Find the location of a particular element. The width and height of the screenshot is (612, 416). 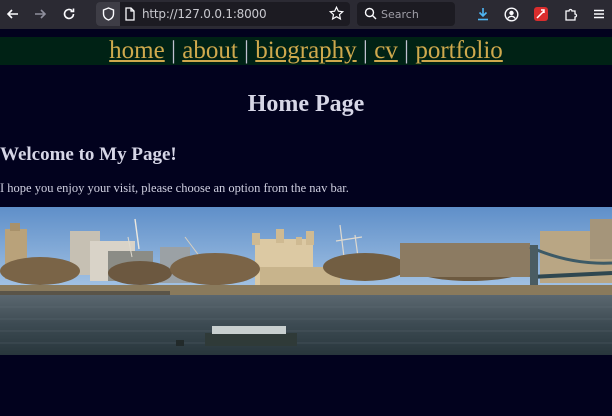

shield-icon is located at coordinates (108, 14).